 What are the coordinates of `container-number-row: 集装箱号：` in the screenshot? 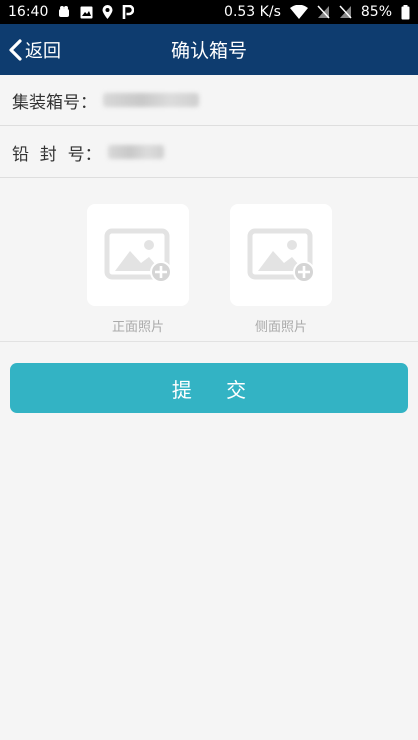 It's located at (209, 100).